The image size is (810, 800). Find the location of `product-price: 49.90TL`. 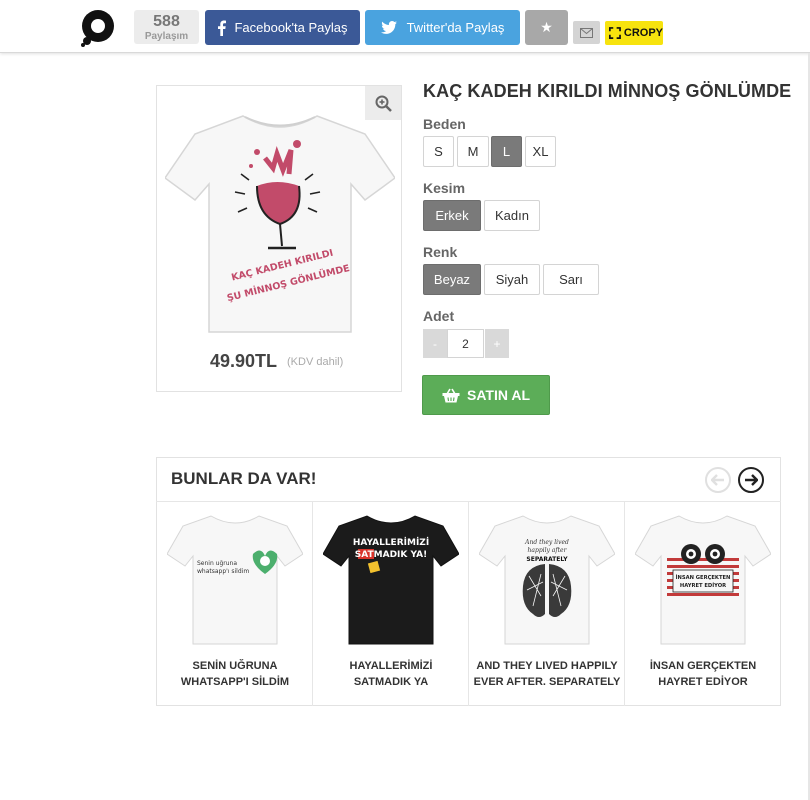

product-price: 49.90TL is located at coordinates (244, 361).